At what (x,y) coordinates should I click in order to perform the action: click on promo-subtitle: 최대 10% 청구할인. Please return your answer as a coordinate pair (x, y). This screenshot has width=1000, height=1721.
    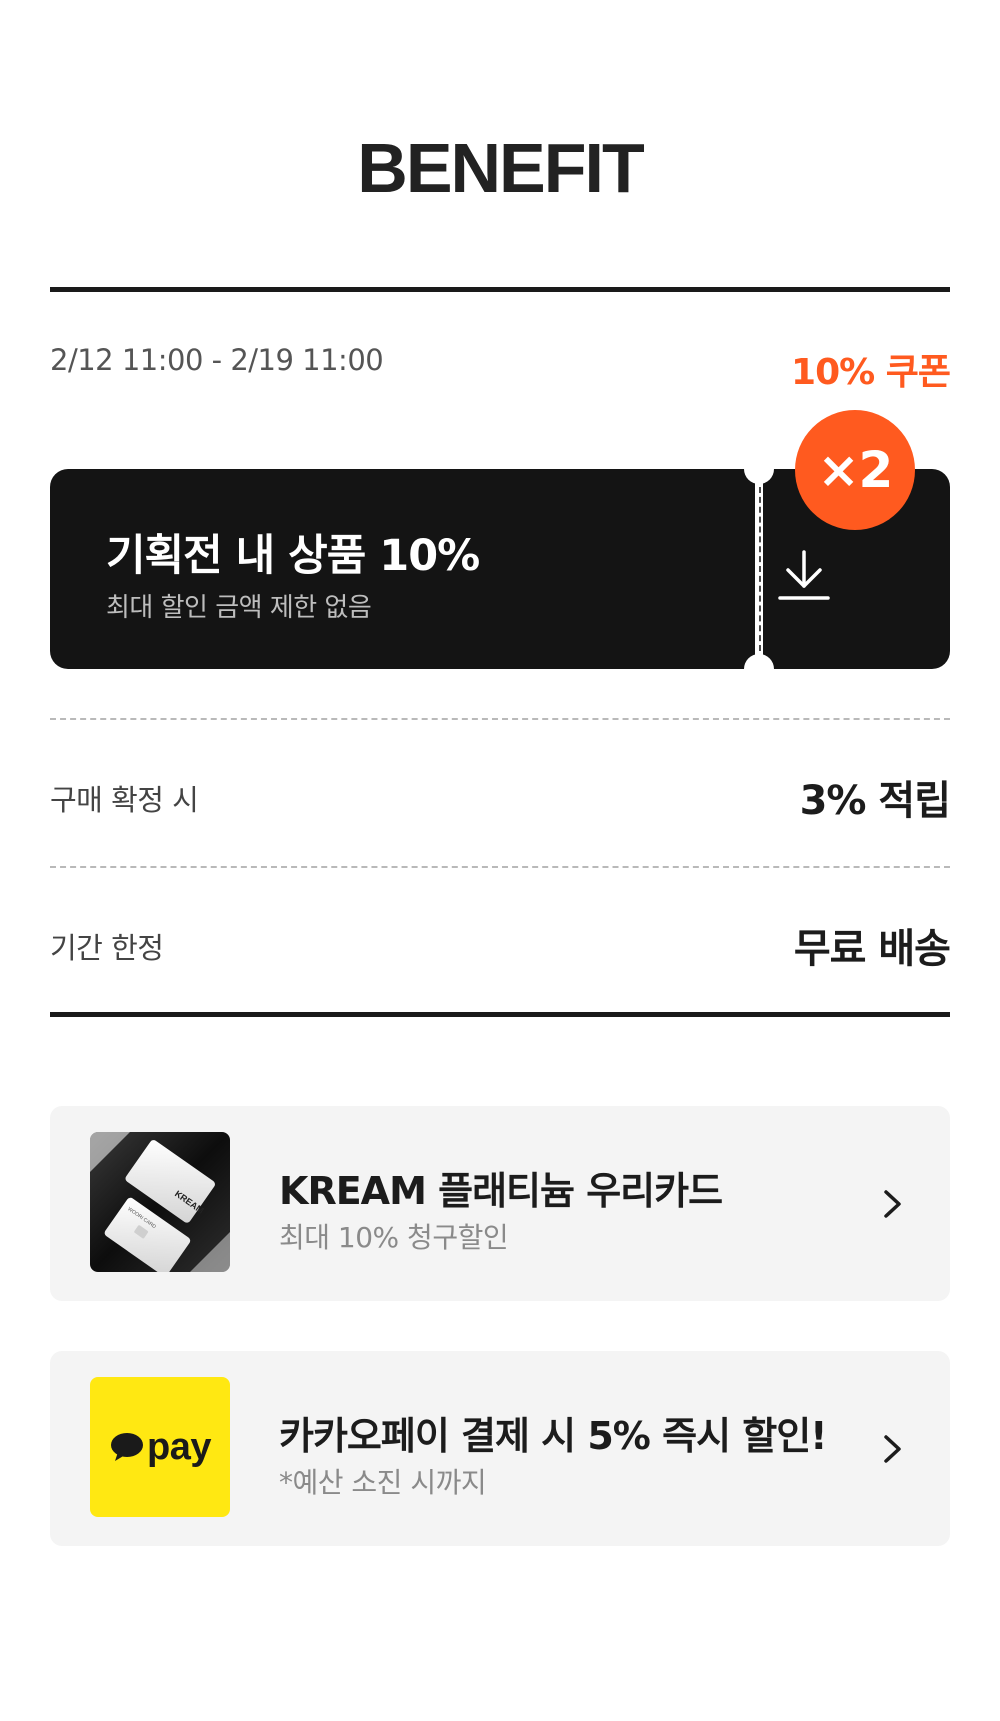
    Looking at the image, I should click on (394, 1237).